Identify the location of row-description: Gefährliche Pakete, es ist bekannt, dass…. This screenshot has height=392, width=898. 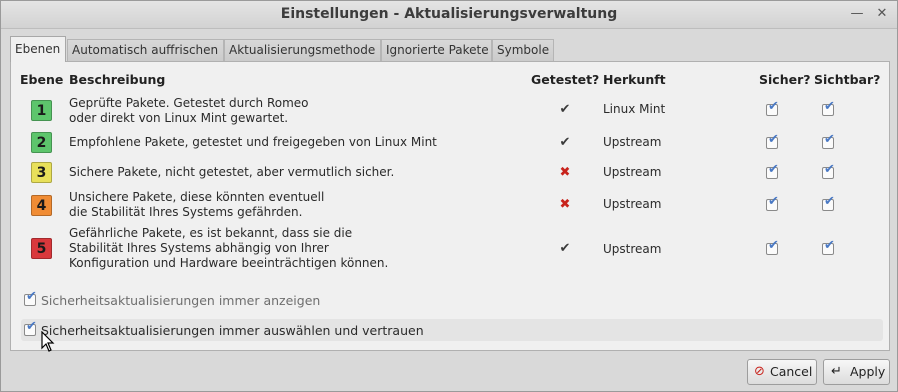
(229, 248).